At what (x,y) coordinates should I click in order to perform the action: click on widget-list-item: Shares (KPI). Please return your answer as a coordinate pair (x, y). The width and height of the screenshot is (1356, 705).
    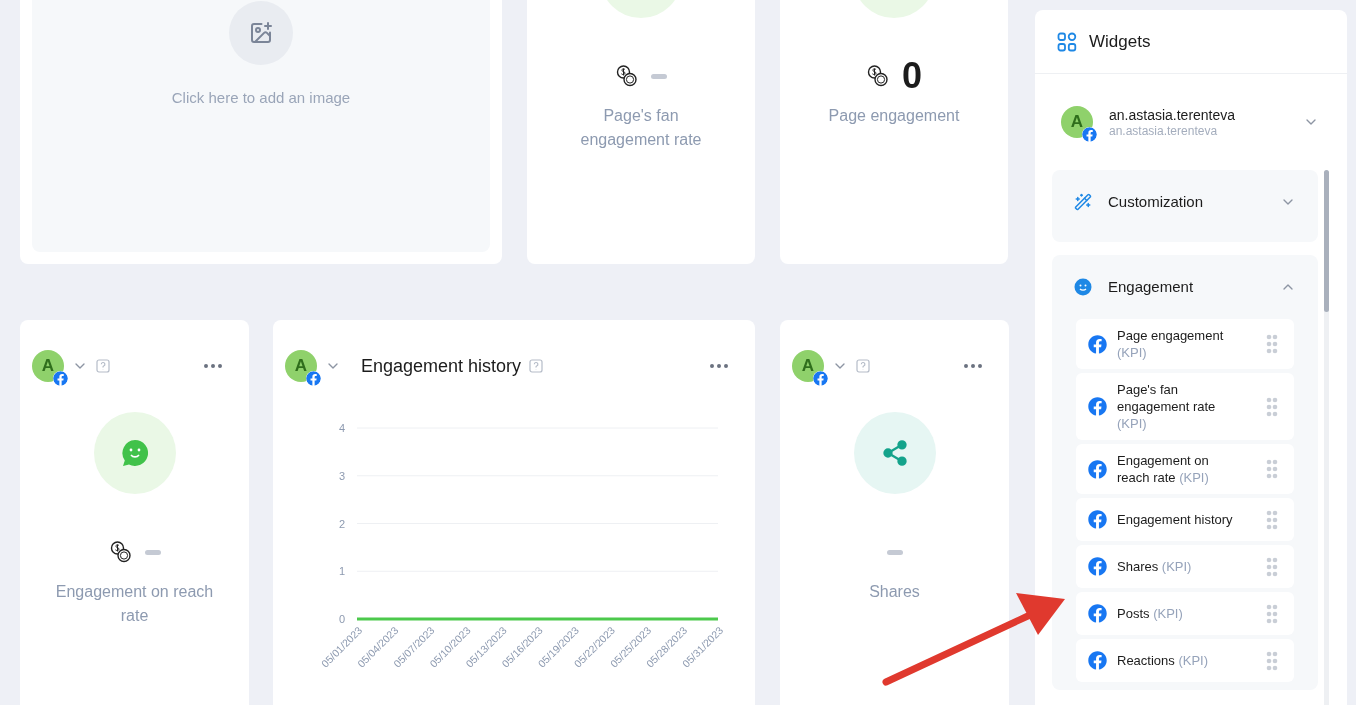
    Looking at the image, I should click on (1185, 566).